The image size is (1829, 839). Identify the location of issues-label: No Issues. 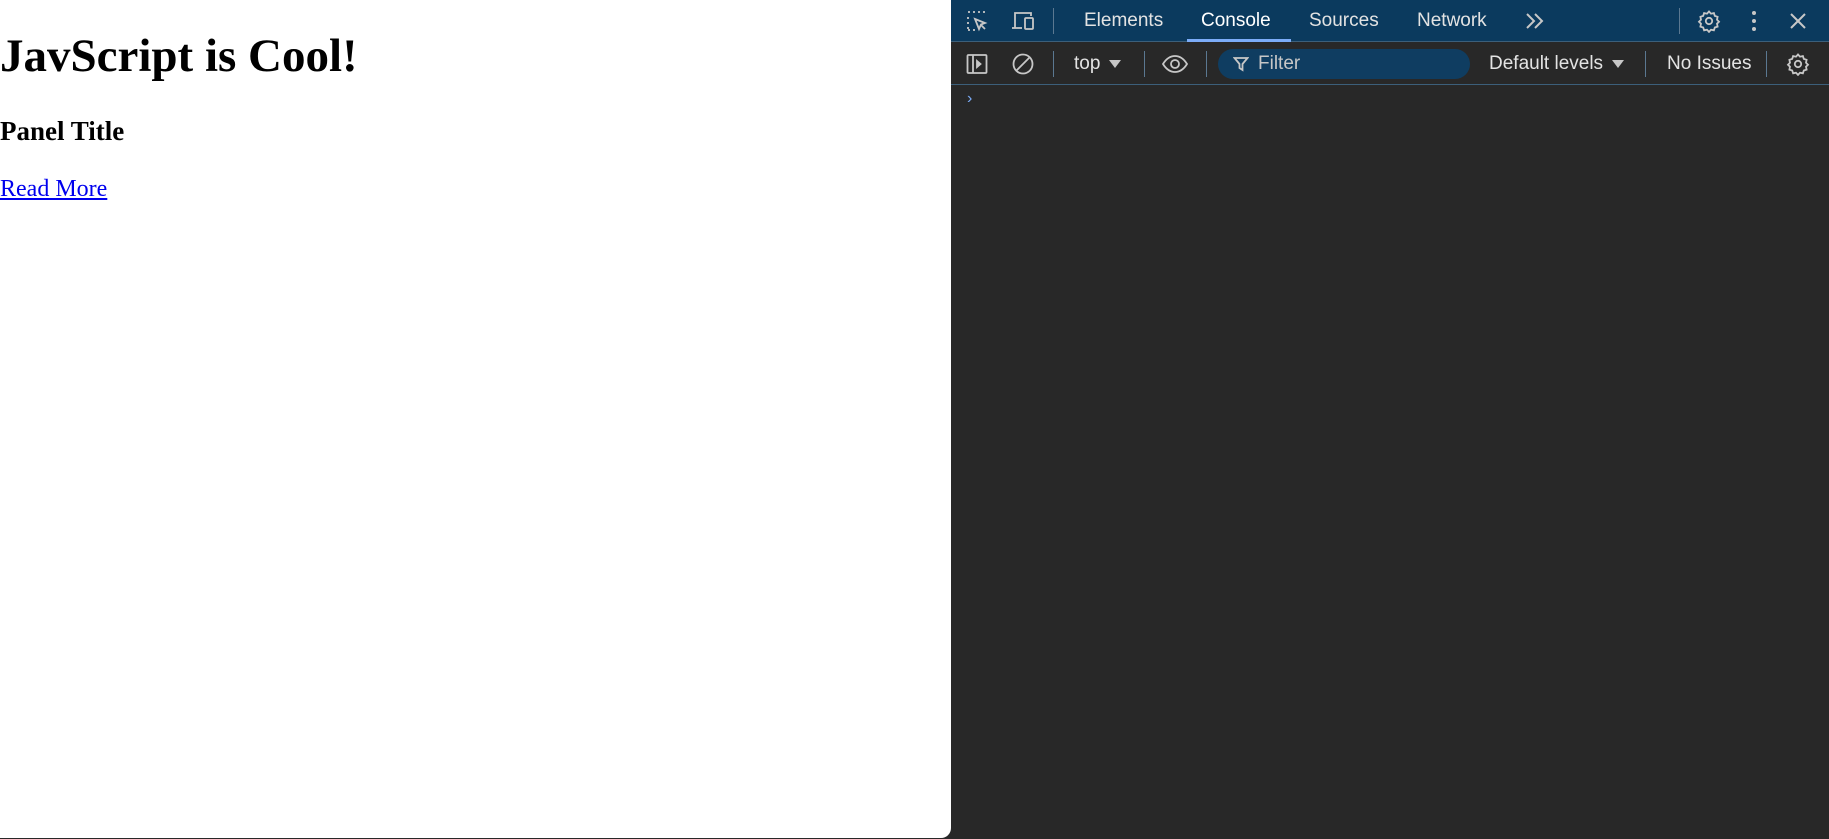
(1709, 63).